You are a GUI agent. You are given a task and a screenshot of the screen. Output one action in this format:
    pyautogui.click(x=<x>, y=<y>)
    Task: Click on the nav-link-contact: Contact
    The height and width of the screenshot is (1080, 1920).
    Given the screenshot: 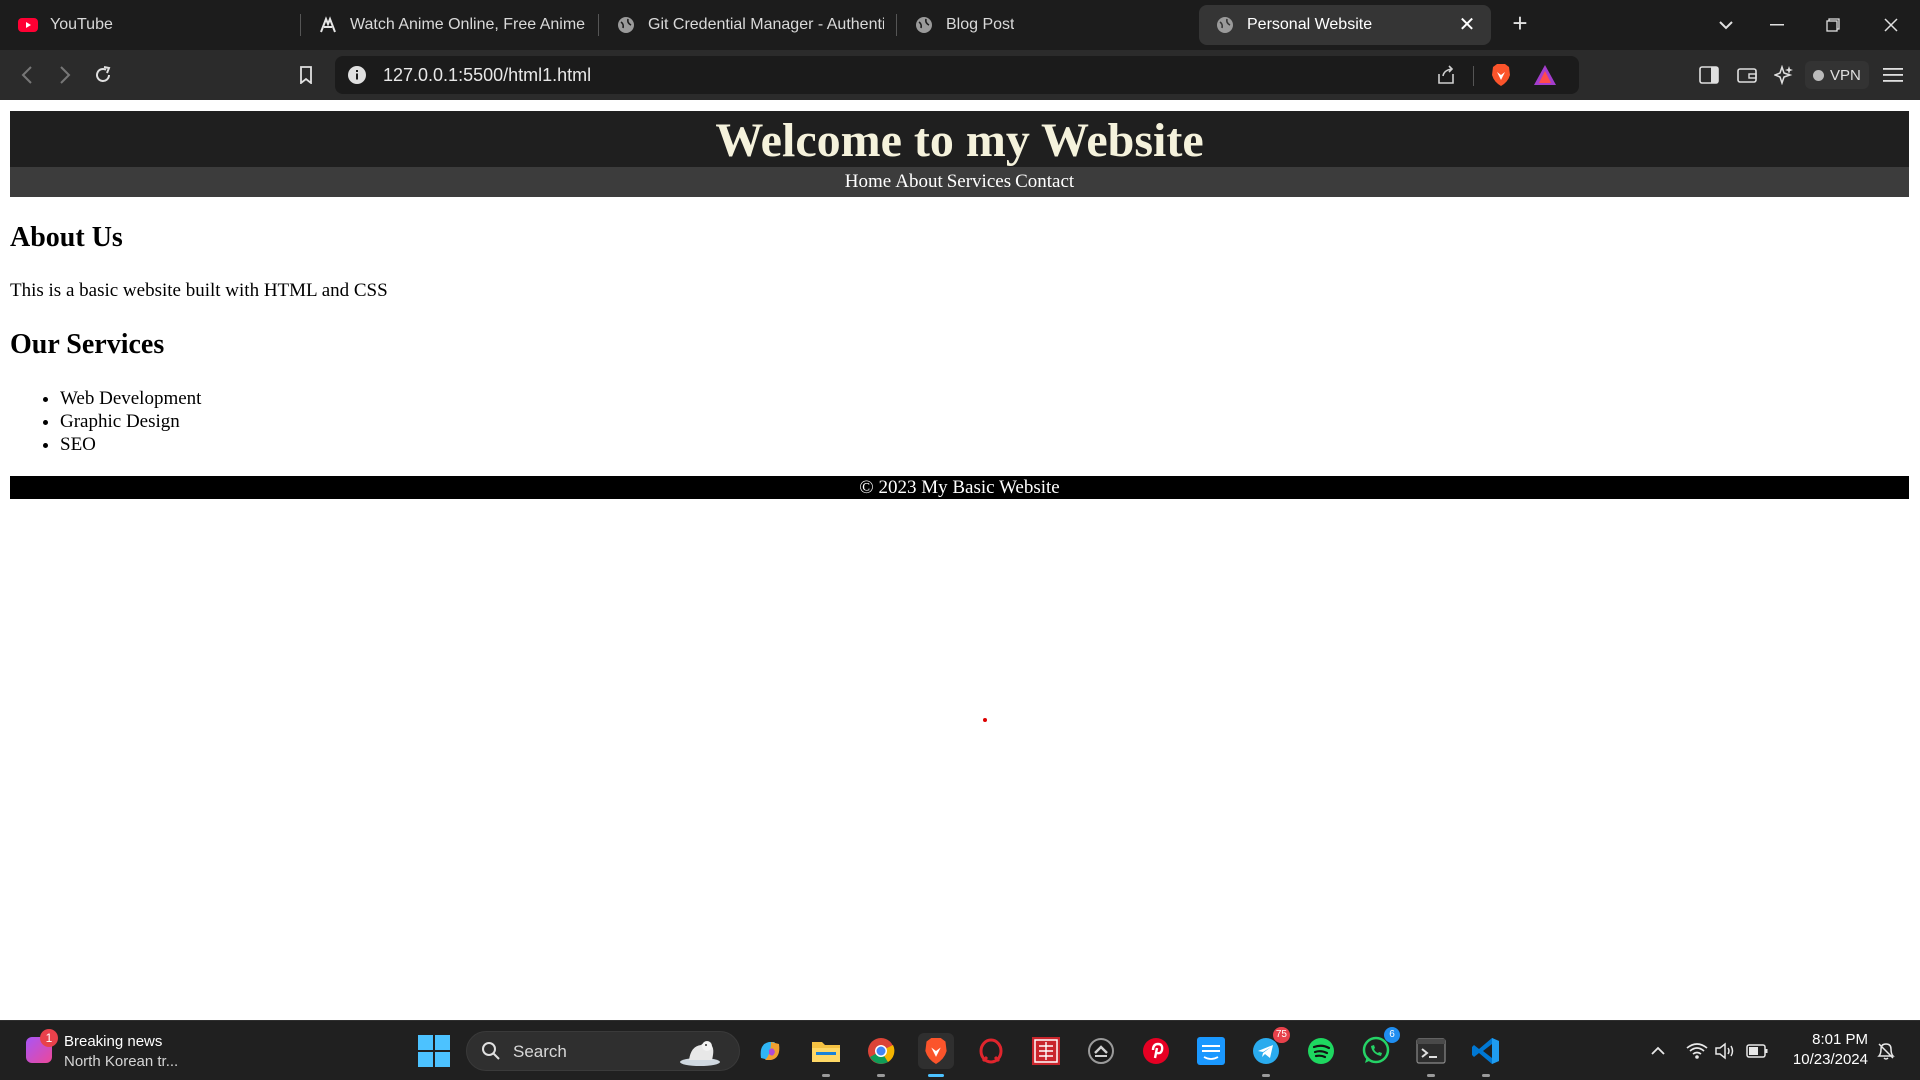 What is the action you would take?
    pyautogui.click(x=1044, y=181)
    